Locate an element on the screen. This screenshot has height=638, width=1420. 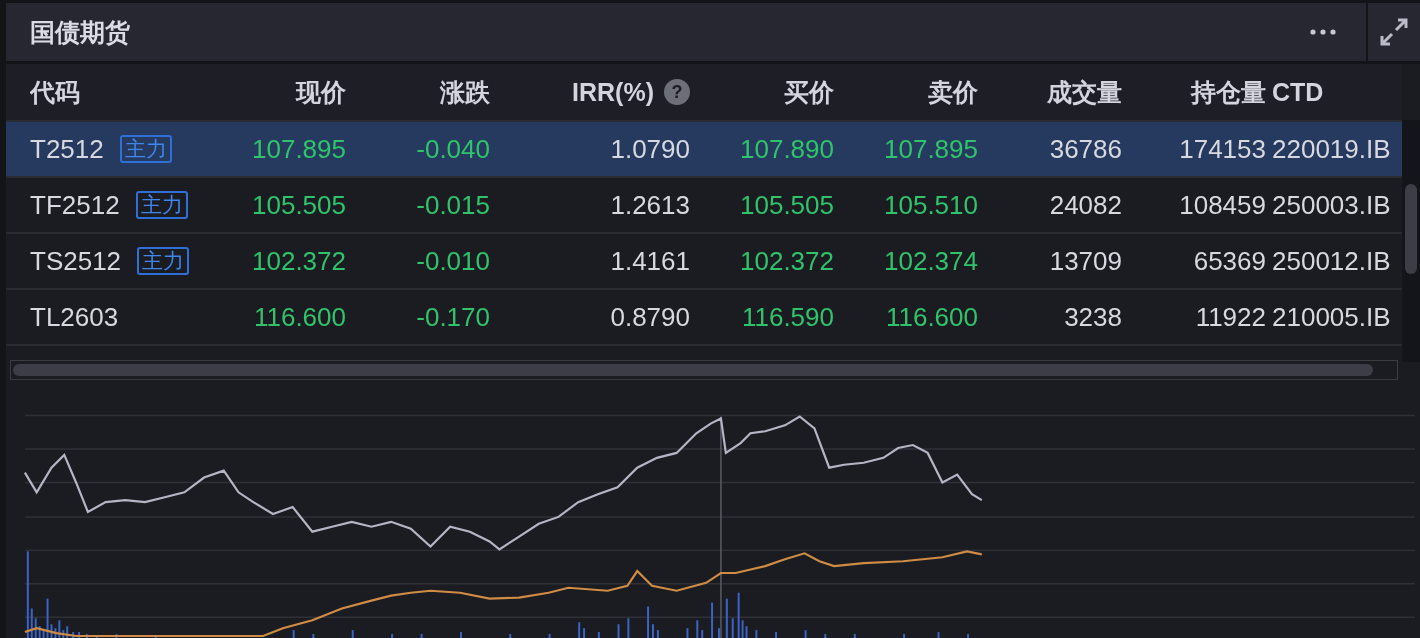
table-cell: 105.510 is located at coordinates (931, 205).